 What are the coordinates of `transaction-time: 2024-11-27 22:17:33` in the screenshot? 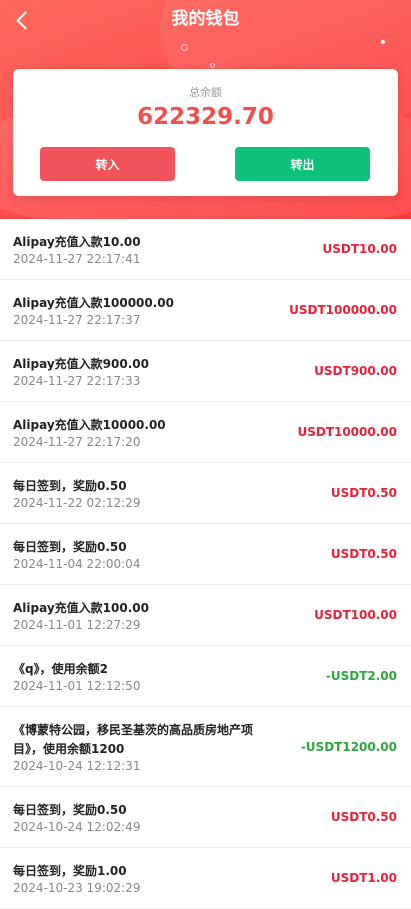 It's located at (77, 381).